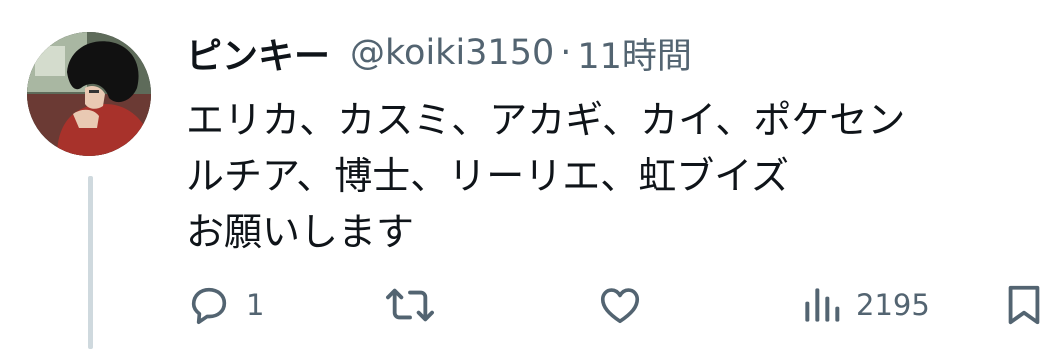 This screenshot has height=349, width=1050. Describe the element at coordinates (300, 232) in the screenshot. I see `post-text-line: お願いします` at that location.